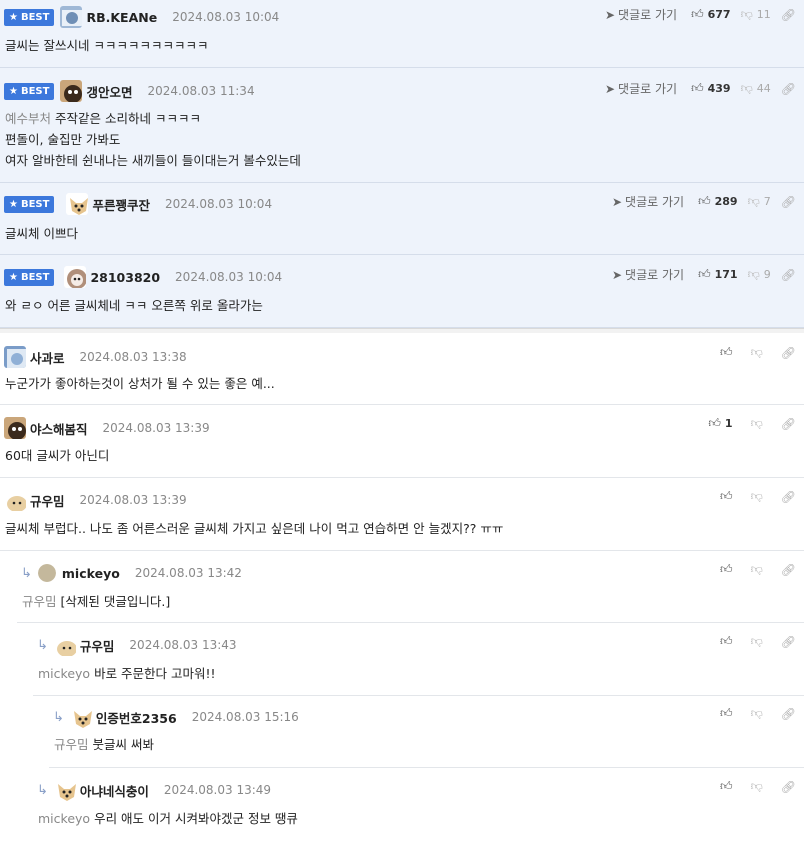 The width and height of the screenshot is (804, 843). I want to click on comment-text: 바로 주문한다 고마워!!, so click(155, 673).